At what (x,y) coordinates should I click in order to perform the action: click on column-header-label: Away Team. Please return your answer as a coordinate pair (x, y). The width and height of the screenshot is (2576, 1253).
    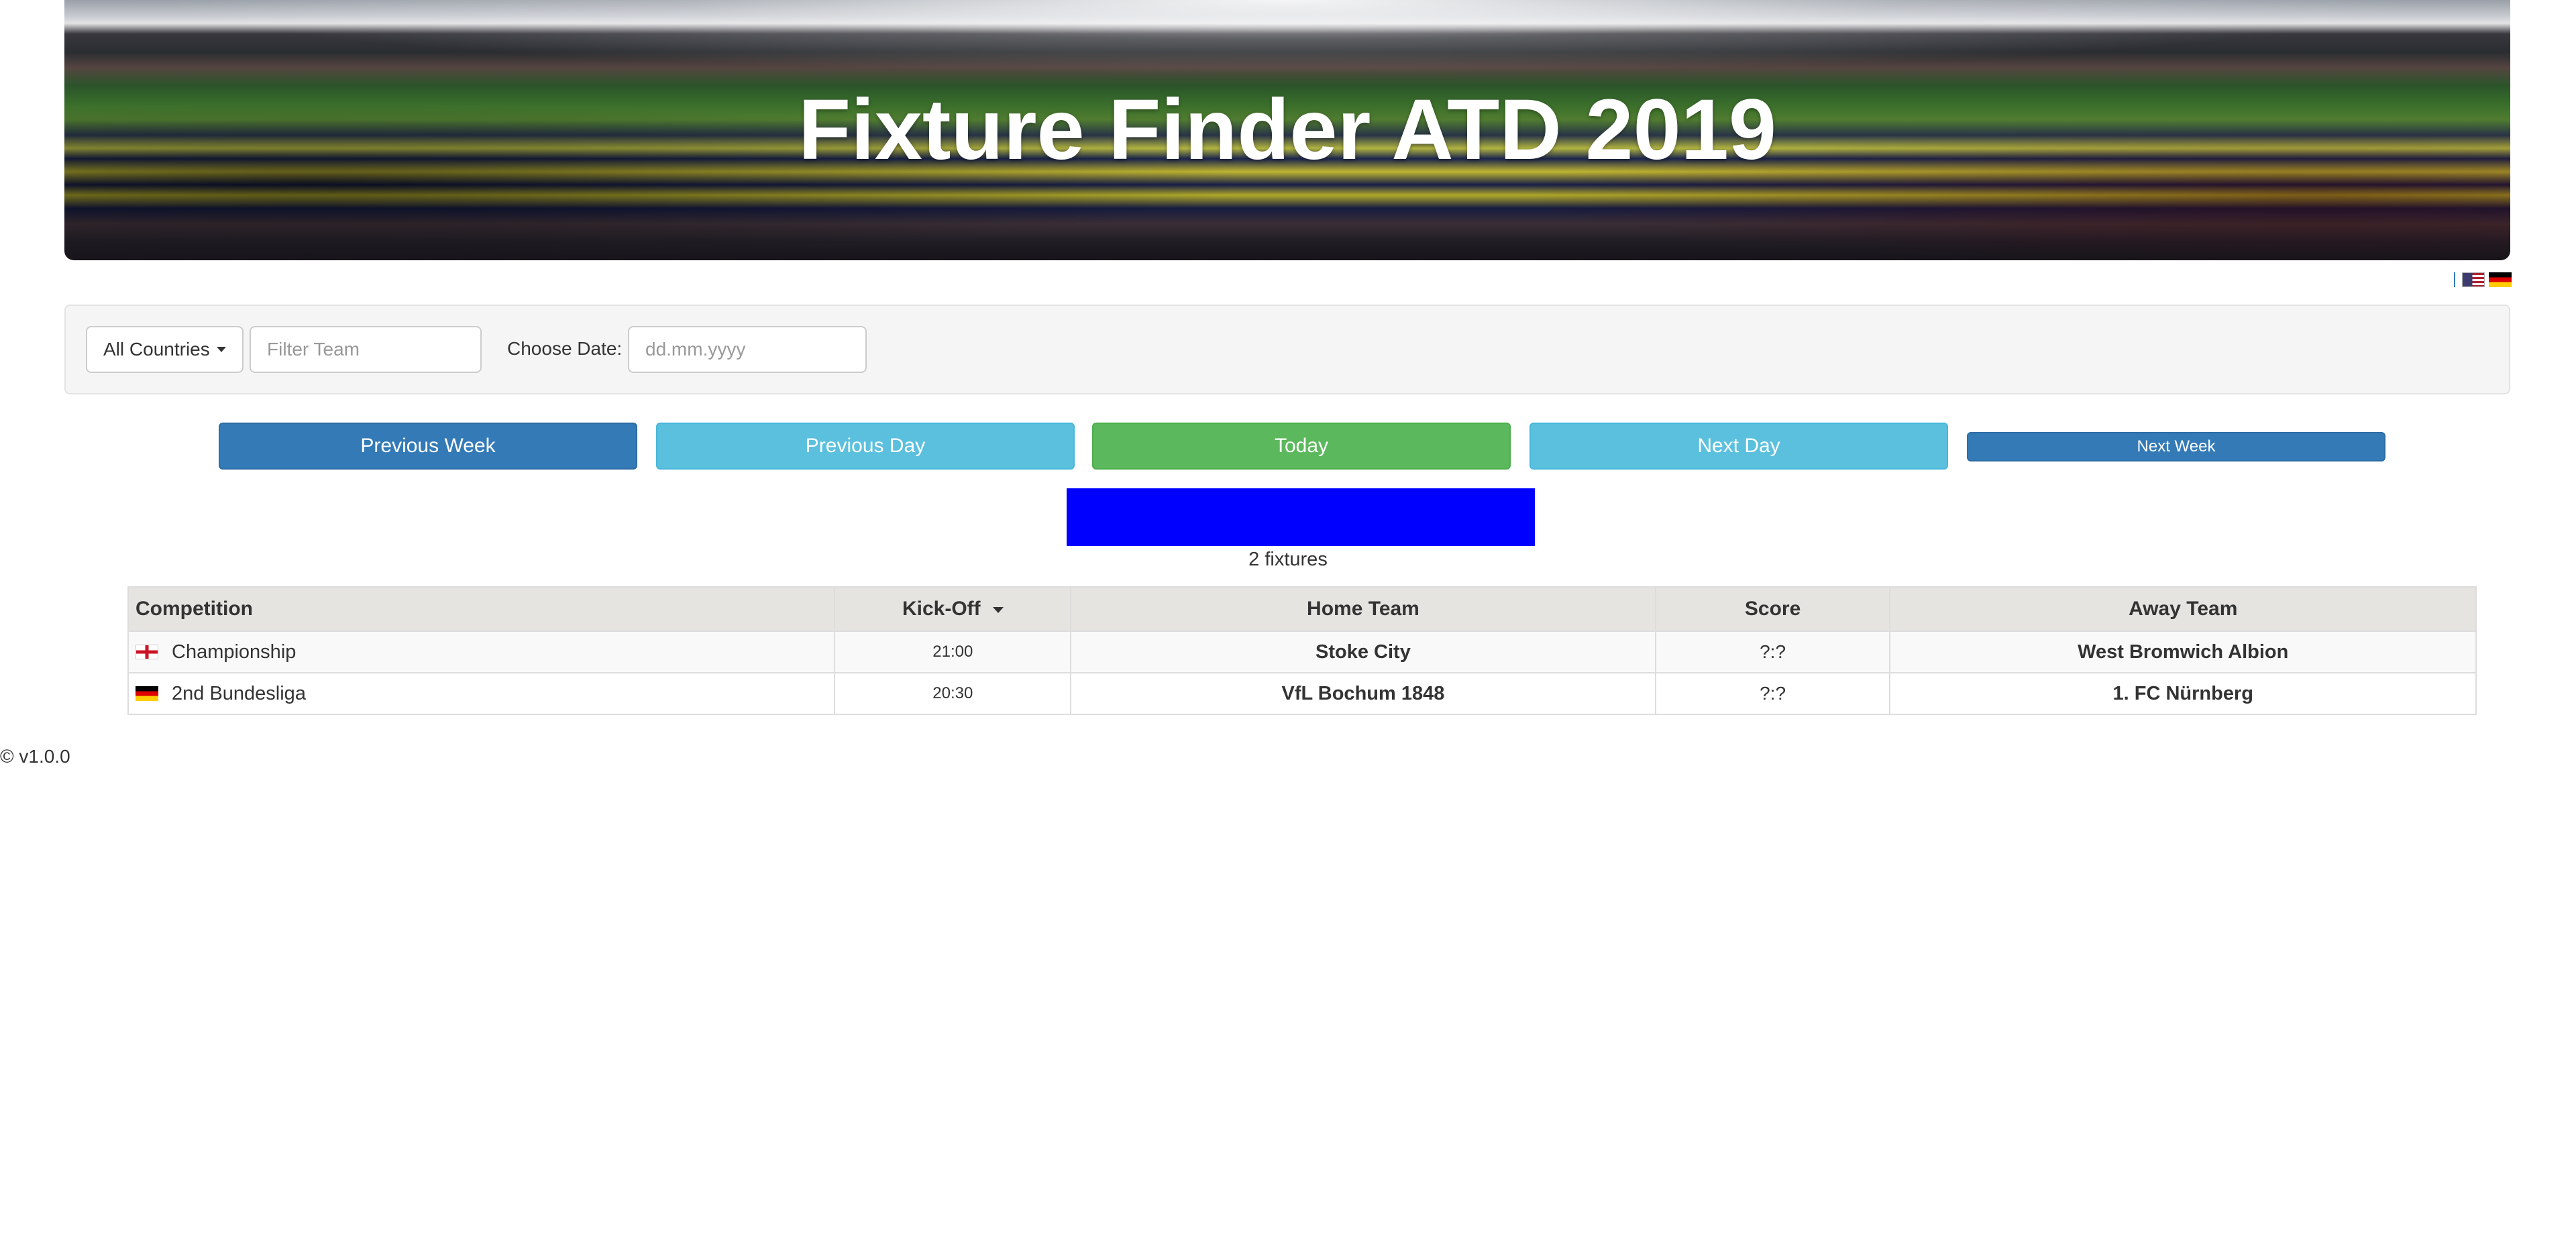
    Looking at the image, I should click on (2183, 609).